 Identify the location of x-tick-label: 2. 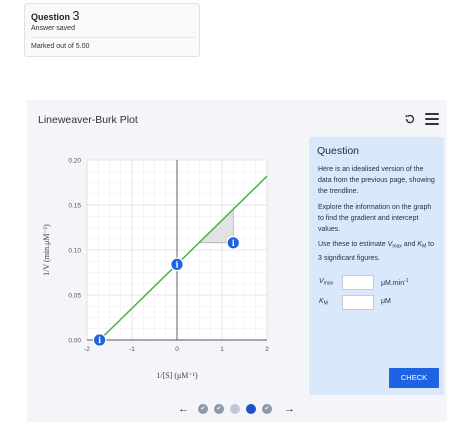
(267, 349).